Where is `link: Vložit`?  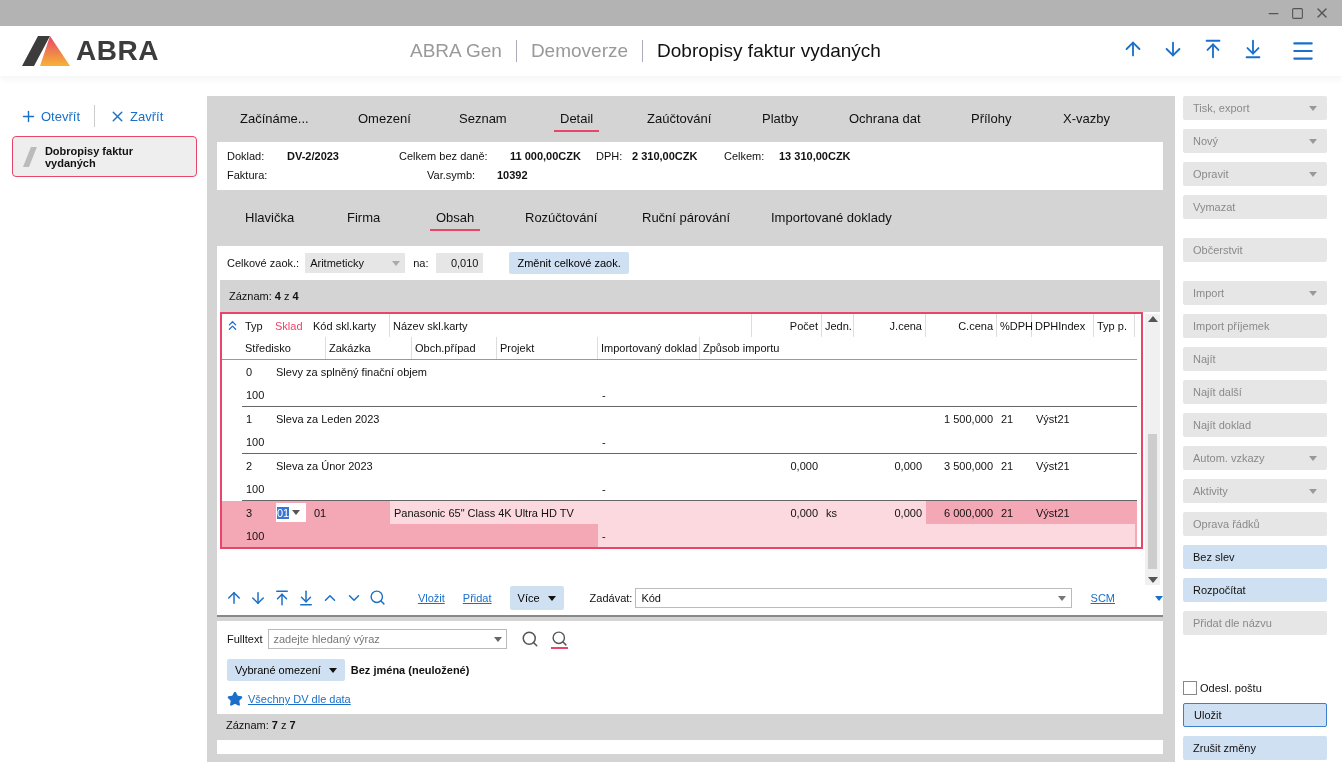
link: Vložit is located at coordinates (431, 598).